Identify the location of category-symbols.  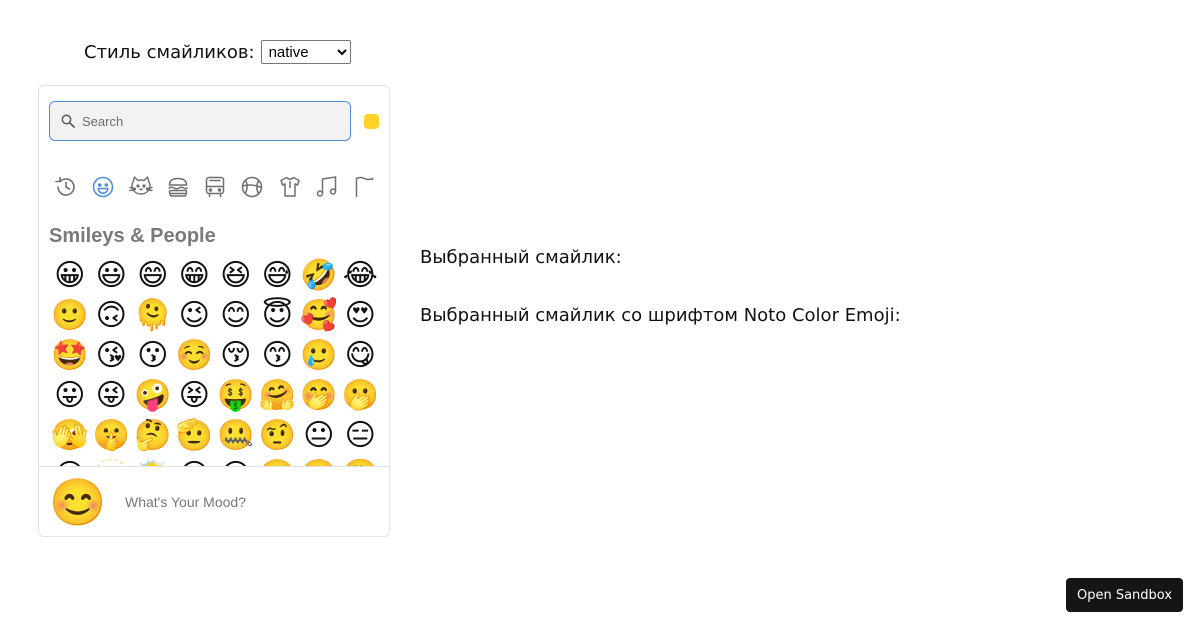
(327, 187).